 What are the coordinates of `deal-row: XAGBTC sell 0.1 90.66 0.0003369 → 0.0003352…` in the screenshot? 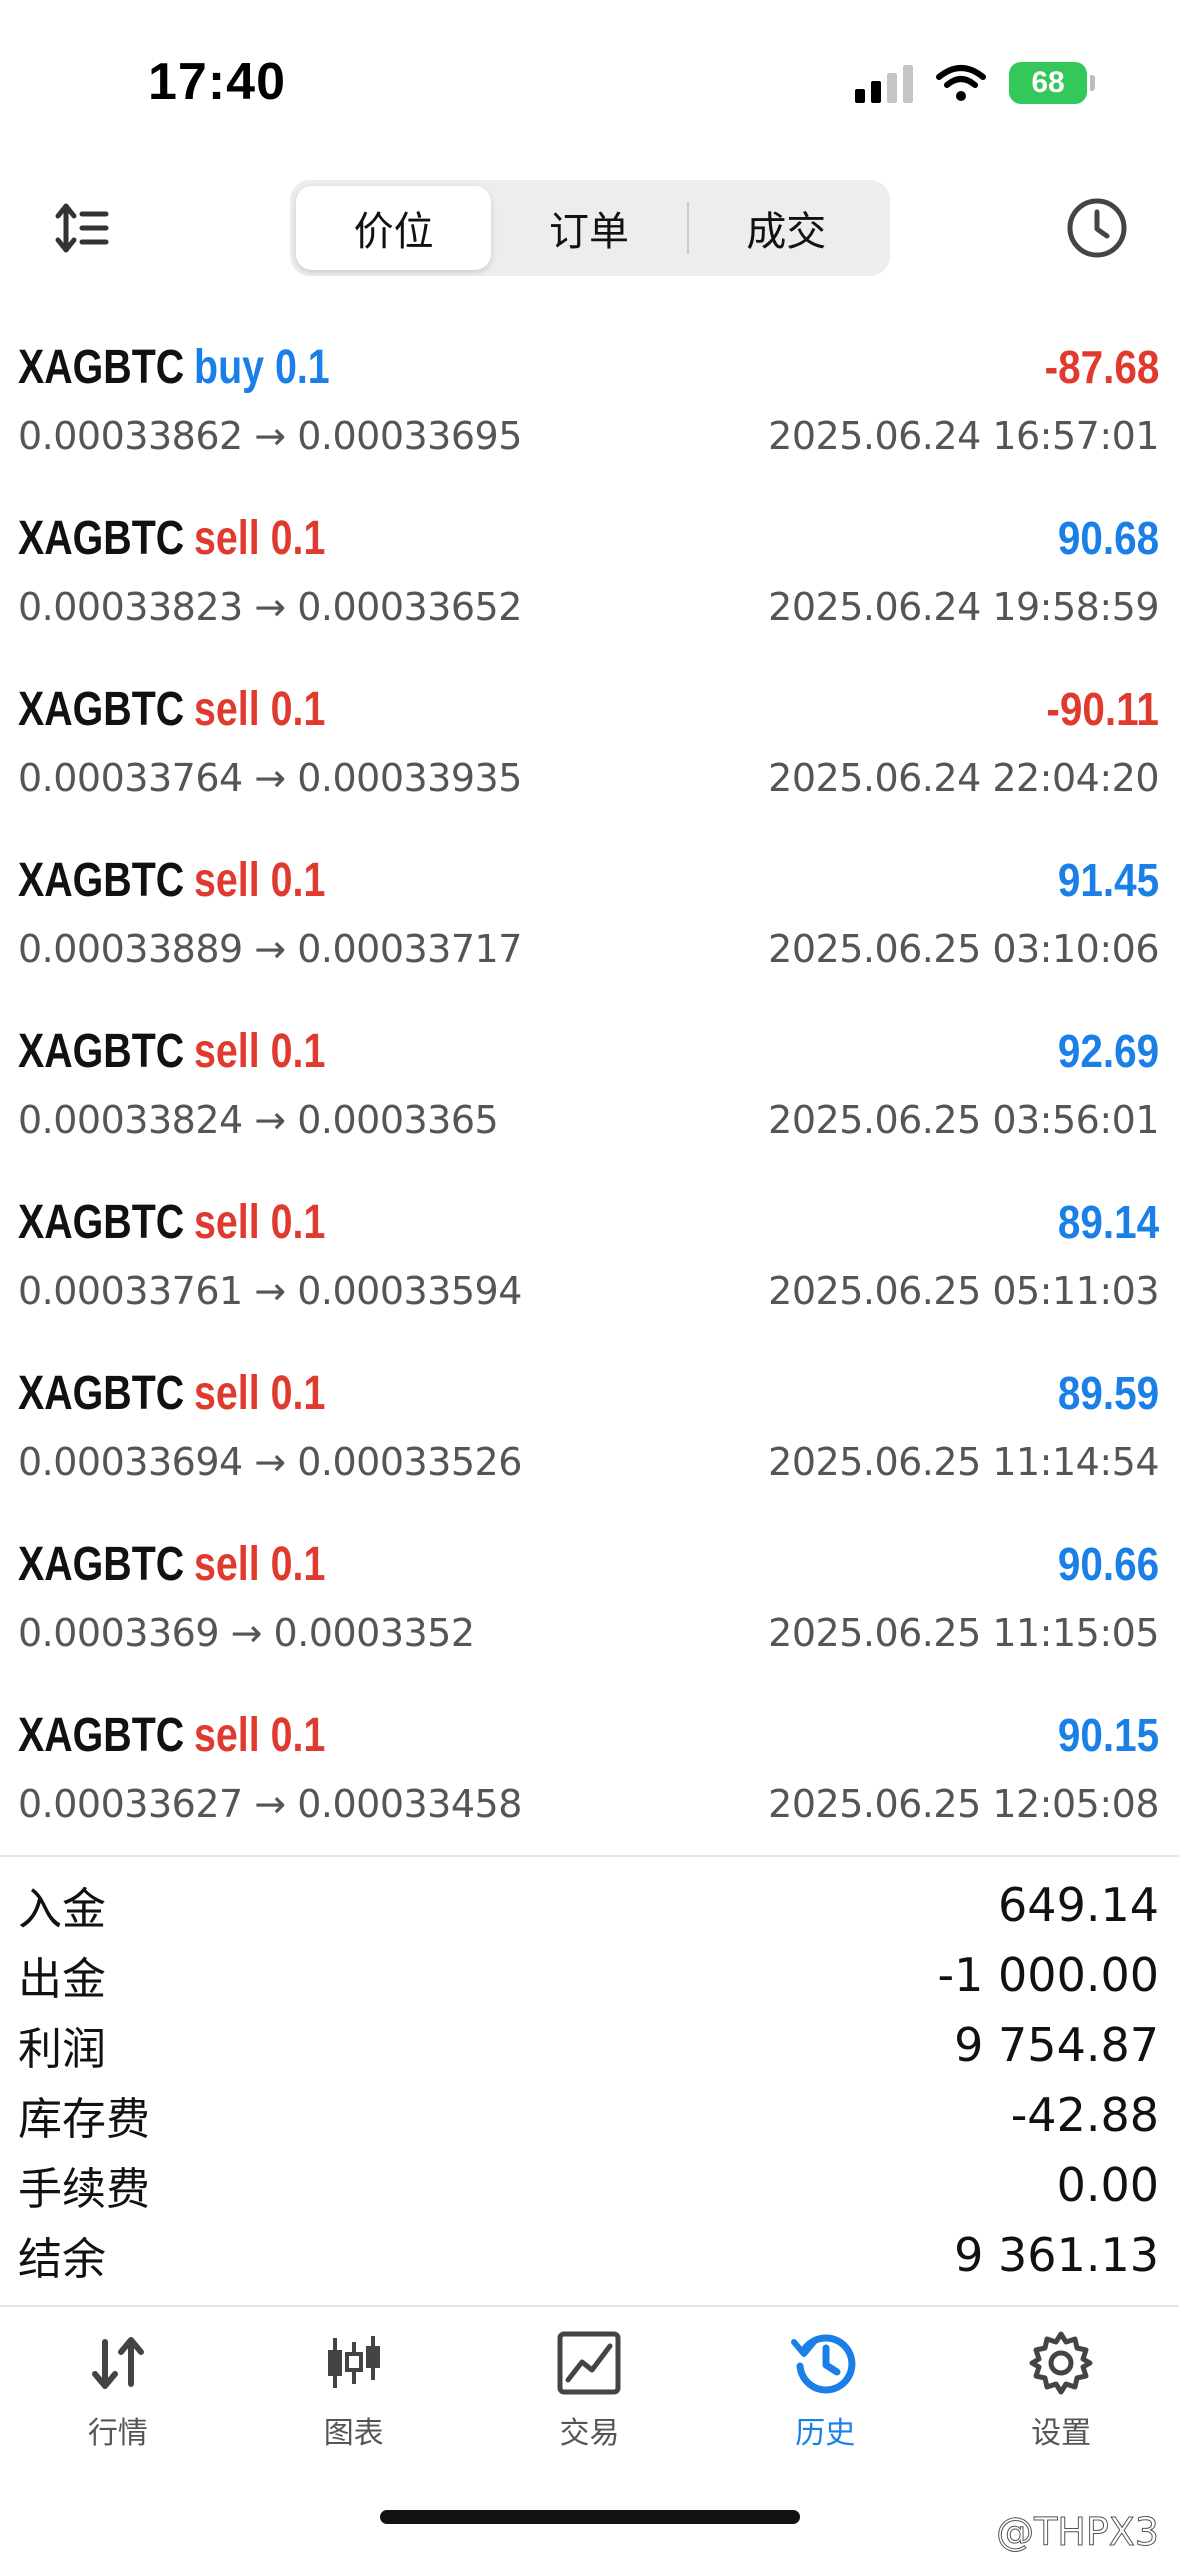 It's located at (589, 1600).